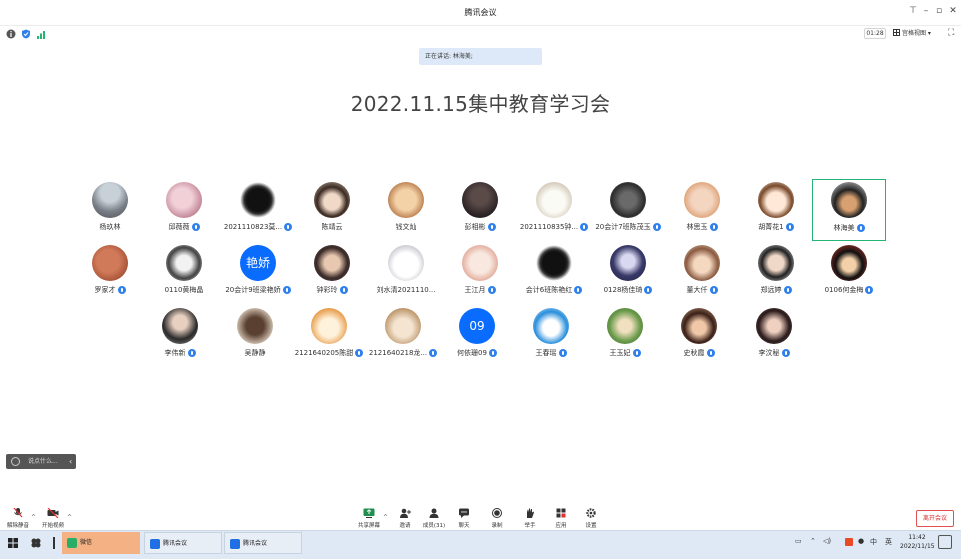 The width and height of the screenshot is (961, 559). I want to click on clock: 11:42 2022/11/15, so click(917, 542).